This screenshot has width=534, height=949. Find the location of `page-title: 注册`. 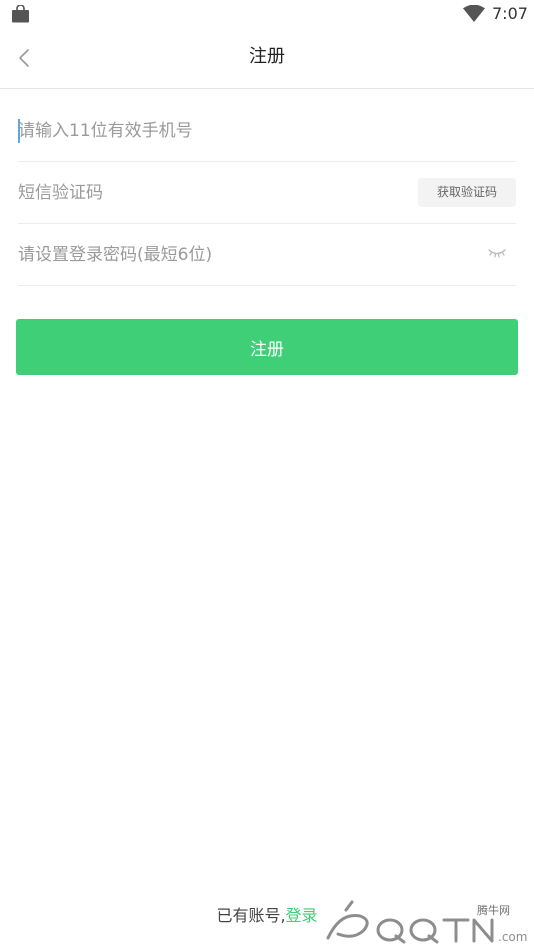

page-title: 注册 is located at coordinates (267, 56).